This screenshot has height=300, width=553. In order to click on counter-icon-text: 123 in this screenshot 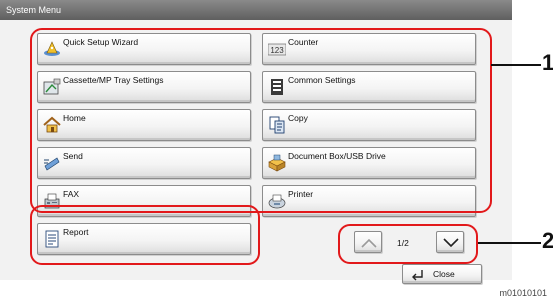, I will do `click(277, 50)`.